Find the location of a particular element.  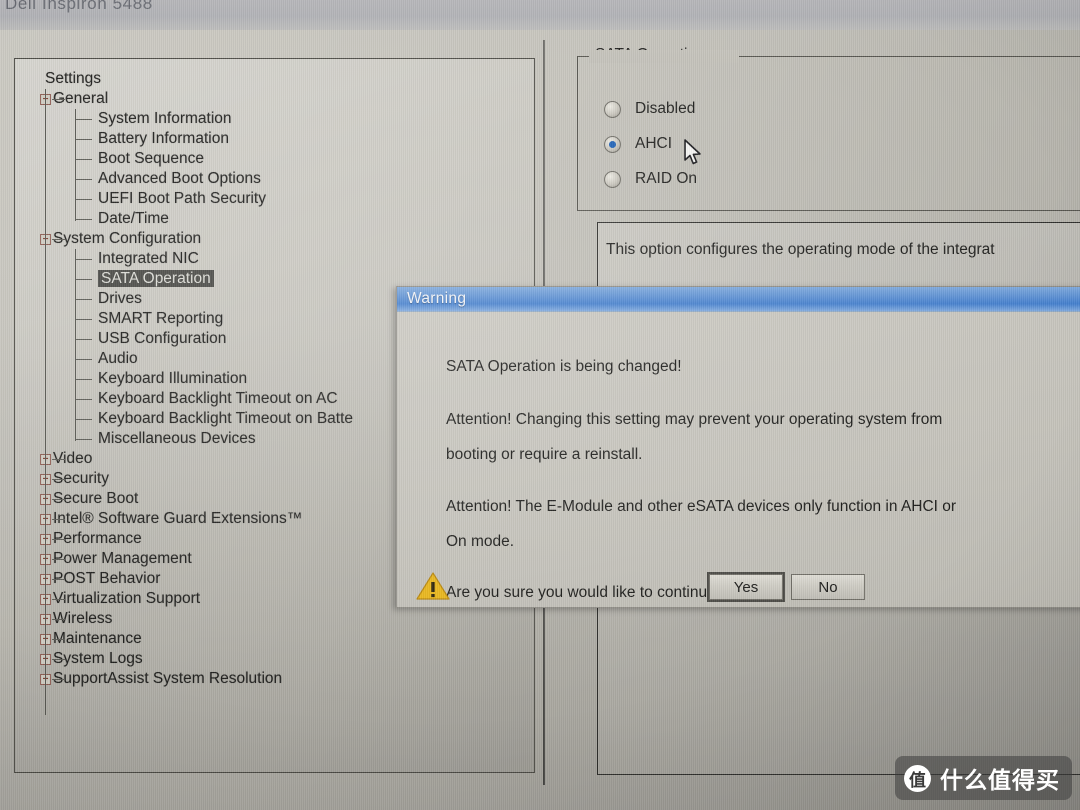

tree-item-system-information: System Information is located at coordinates (281, 119).